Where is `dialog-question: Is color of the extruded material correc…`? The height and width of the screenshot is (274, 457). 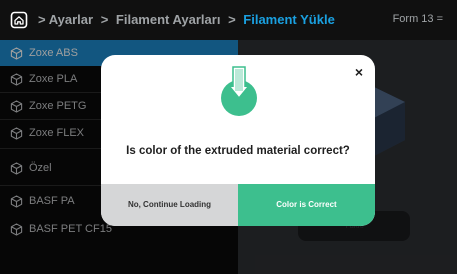 dialog-question: Is color of the extruded material correc… is located at coordinates (238, 151).